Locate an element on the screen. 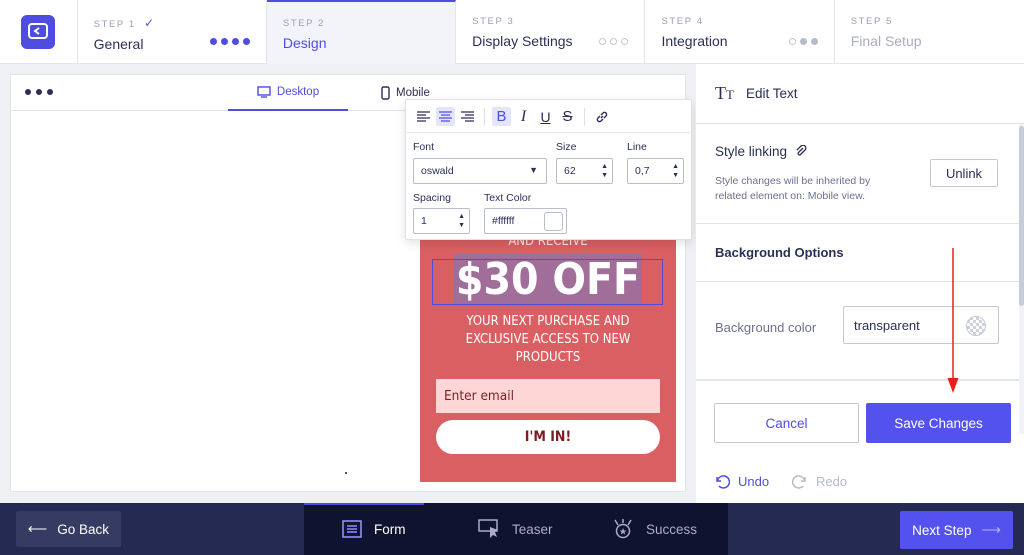  line-label: Line is located at coordinates (637, 147).